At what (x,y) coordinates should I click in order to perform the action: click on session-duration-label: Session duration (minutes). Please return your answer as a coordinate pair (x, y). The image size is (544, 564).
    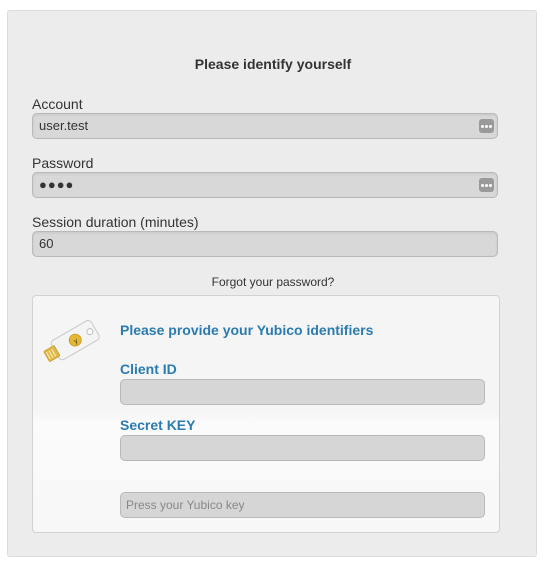
    Looking at the image, I should click on (115, 222).